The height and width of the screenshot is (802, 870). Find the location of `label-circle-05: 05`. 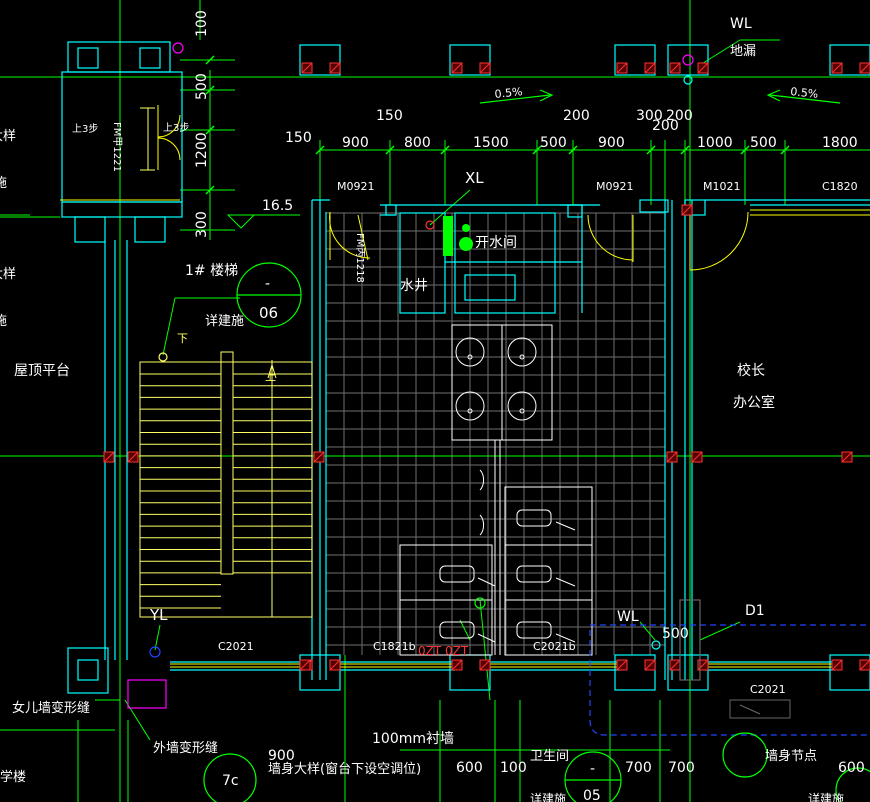

label-circle-05: 05 is located at coordinates (592, 795).